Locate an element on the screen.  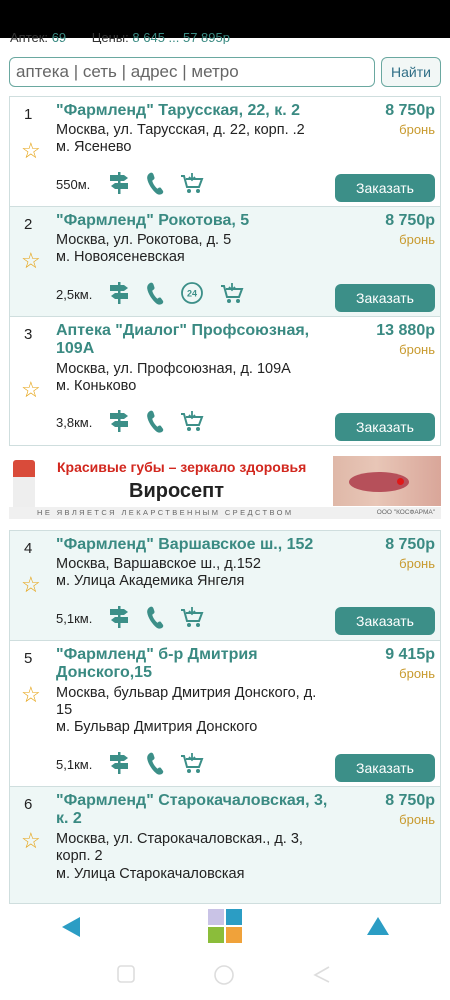
item-number: 2 is located at coordinates (28, 224).